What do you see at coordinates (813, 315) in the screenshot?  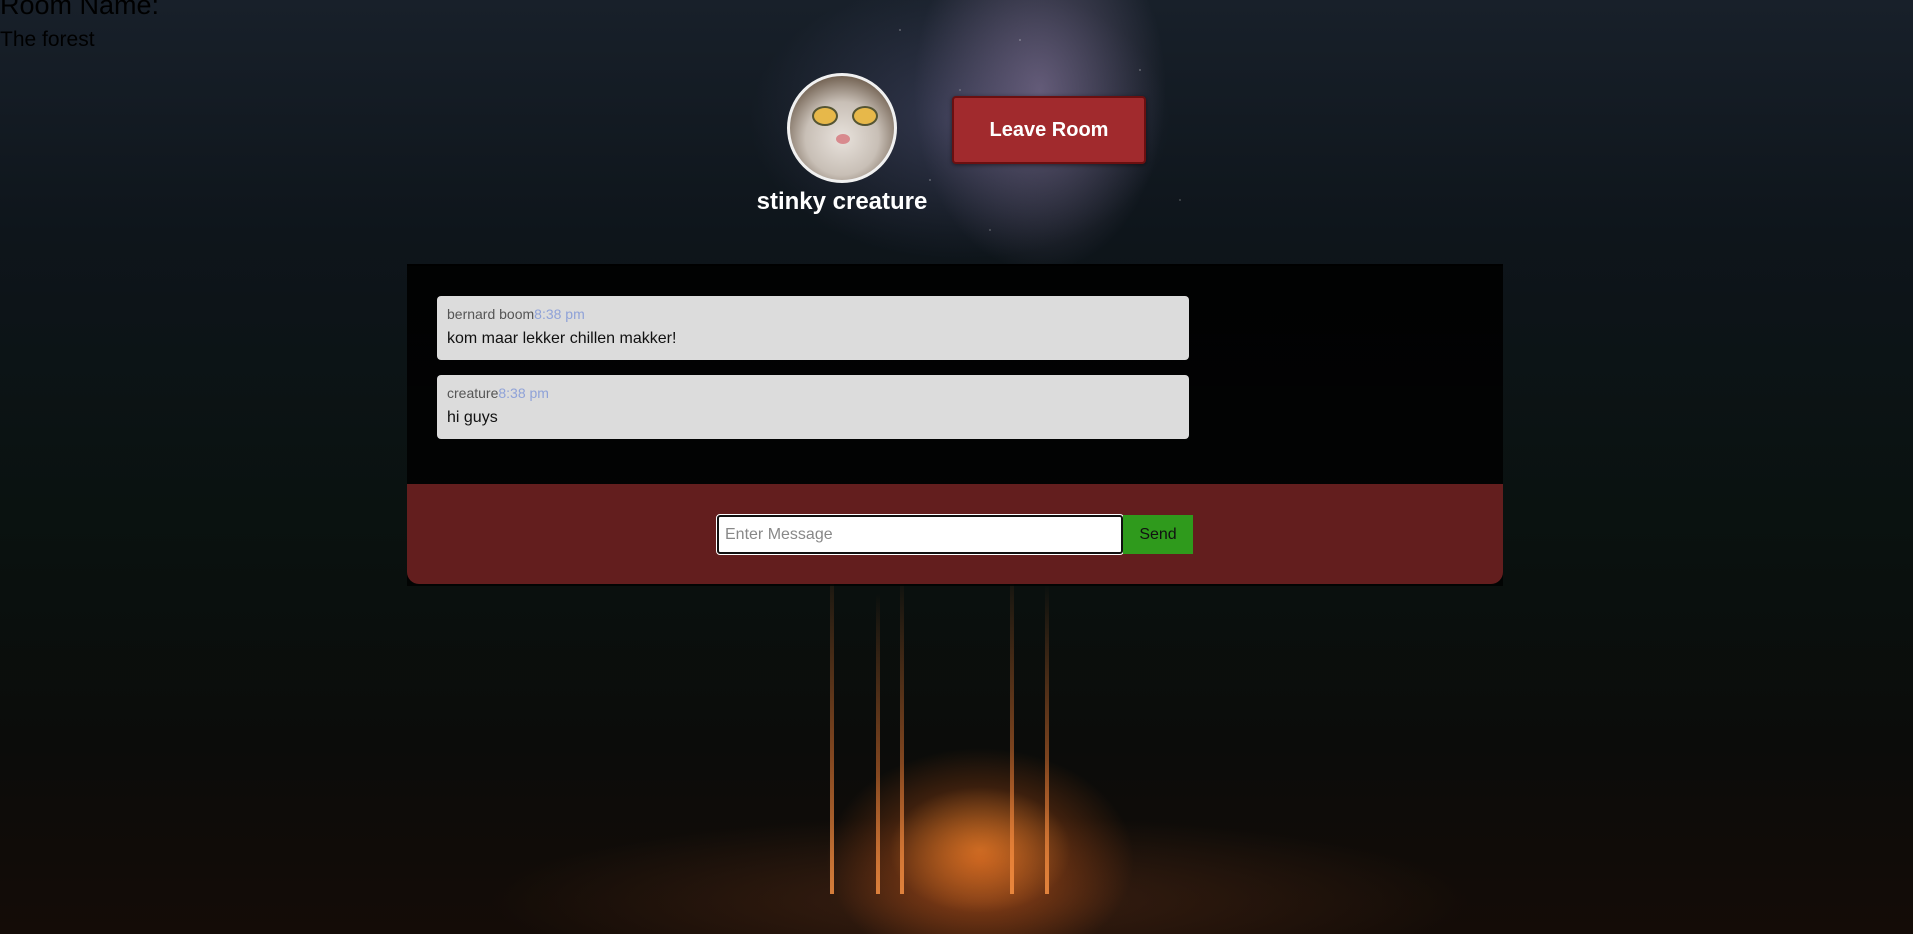 I see `message-meta: bernard boom8:38 pm` at bounding box center [813, 315].